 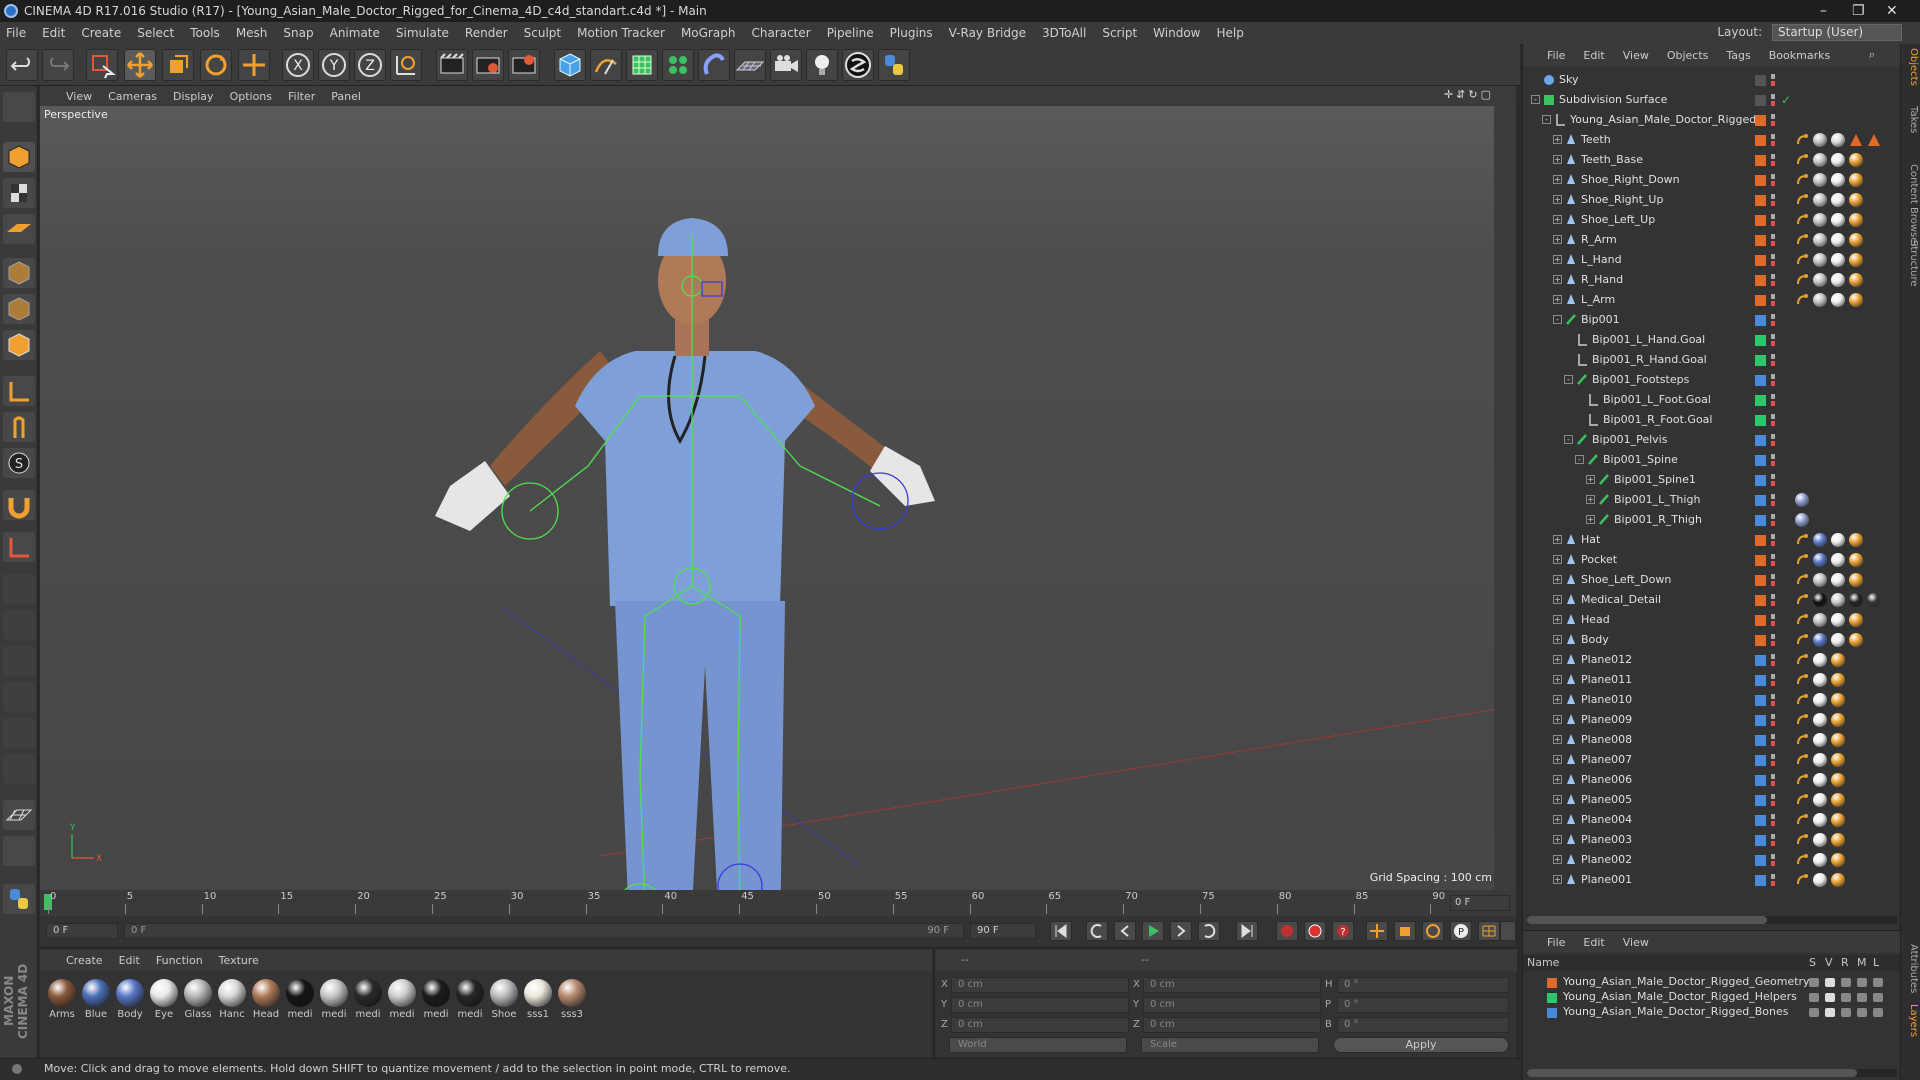 What do you see at coordinates (1712, 300) in the screenshot?
I see `object-row: + L_Arm` at bounding box center [1712, 300].